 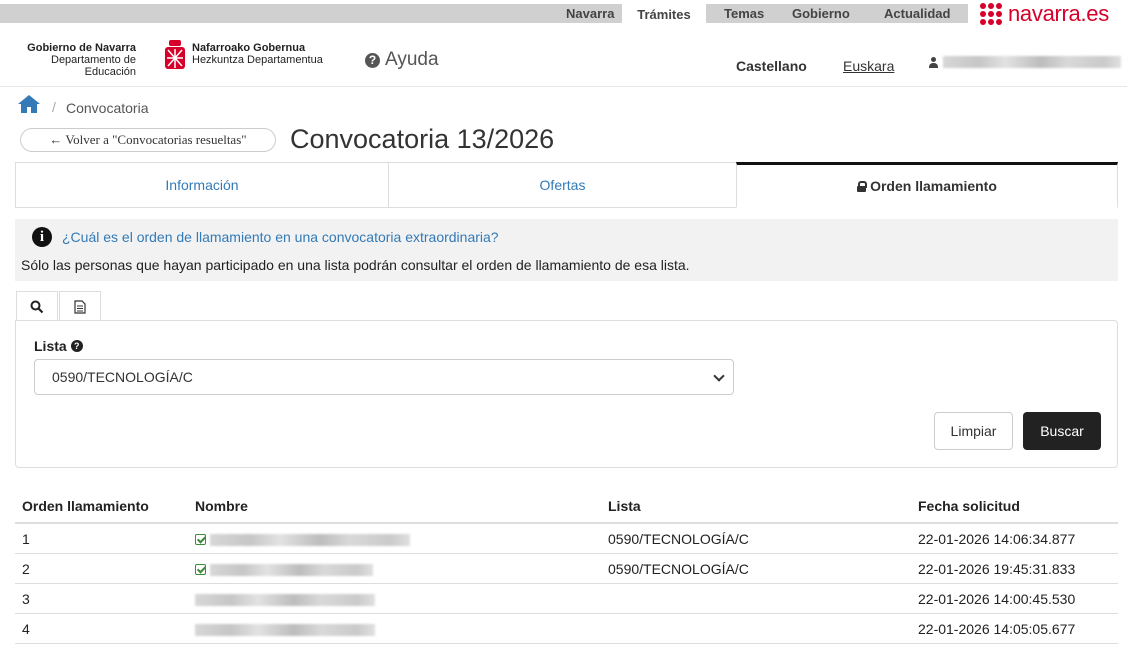 What do you see at coordinates (26, 599) in the screenshot?
I see `cell-orden: 3` at bounding box center [26, 599].